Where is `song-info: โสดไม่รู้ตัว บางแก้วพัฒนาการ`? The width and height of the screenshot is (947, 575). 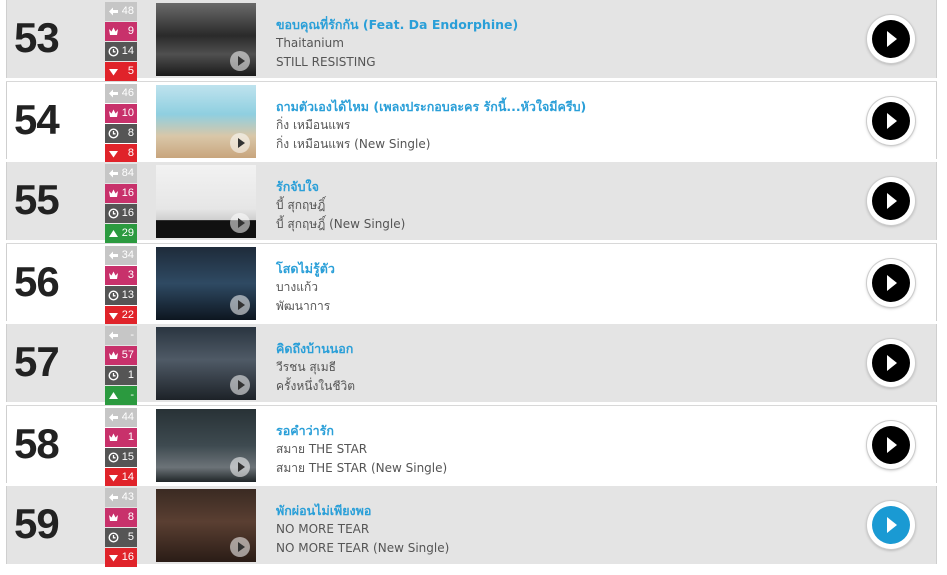
song-info: โสดไม่รู้ตัว บางแก้วพัฒนาการ is located at coordinates (556, 287).